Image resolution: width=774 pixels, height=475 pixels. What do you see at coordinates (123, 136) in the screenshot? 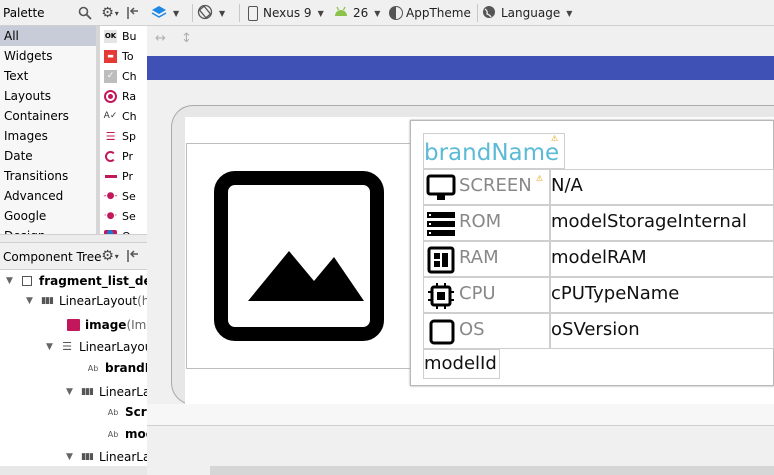
I see `widget-item: ☰ Sp` at bounding box center [123, 136].